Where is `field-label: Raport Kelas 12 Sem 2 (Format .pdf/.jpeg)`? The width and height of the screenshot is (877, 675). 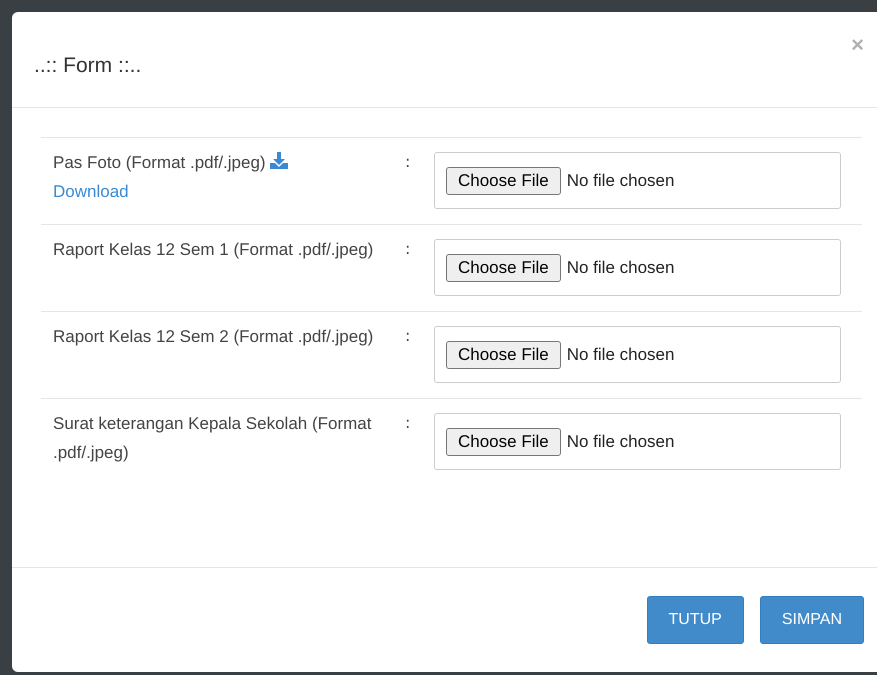
field-label: Raport Kelas 12 Sem 2 (Format .pdf/.jpeg) is located at coordinates (213, 337).